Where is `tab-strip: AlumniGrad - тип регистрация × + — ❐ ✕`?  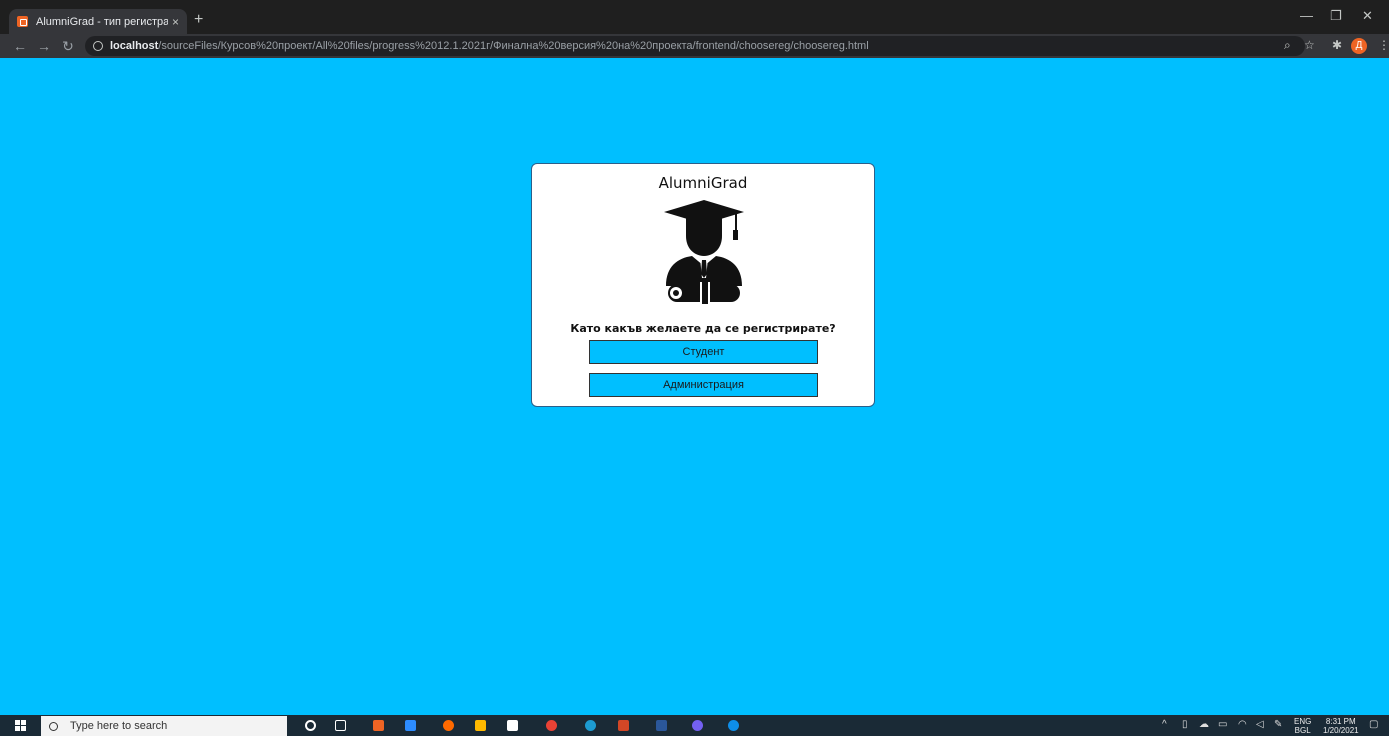 tab-strip: AlumniGrad - тип регистрация × + — ❐ ✕ is located at coordinates (694, 17).